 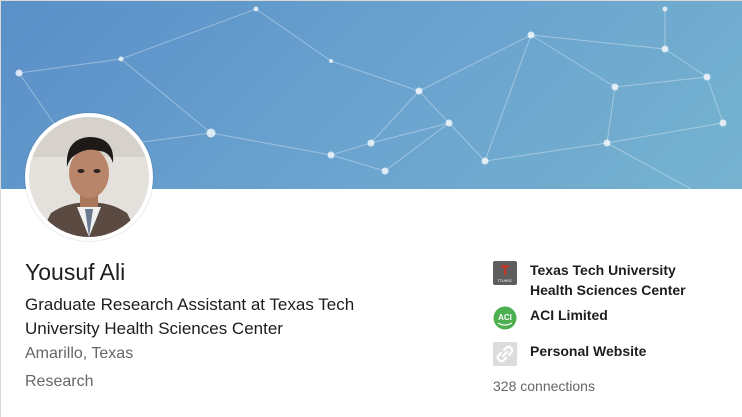 I want to click on ttuhsc-logo-text: TTUHSC, so click(x=505, y=281).